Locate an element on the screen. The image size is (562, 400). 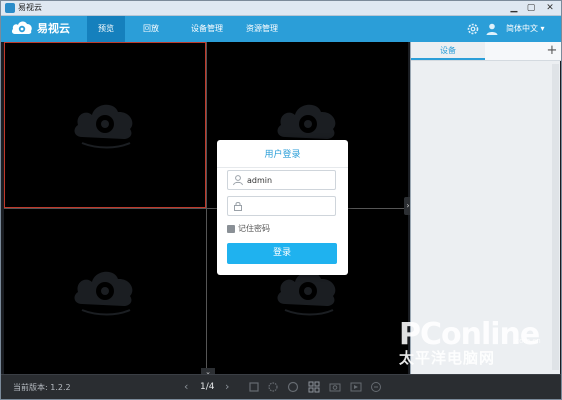
minimize-button: ▁ is located at coordinates (514, 8).